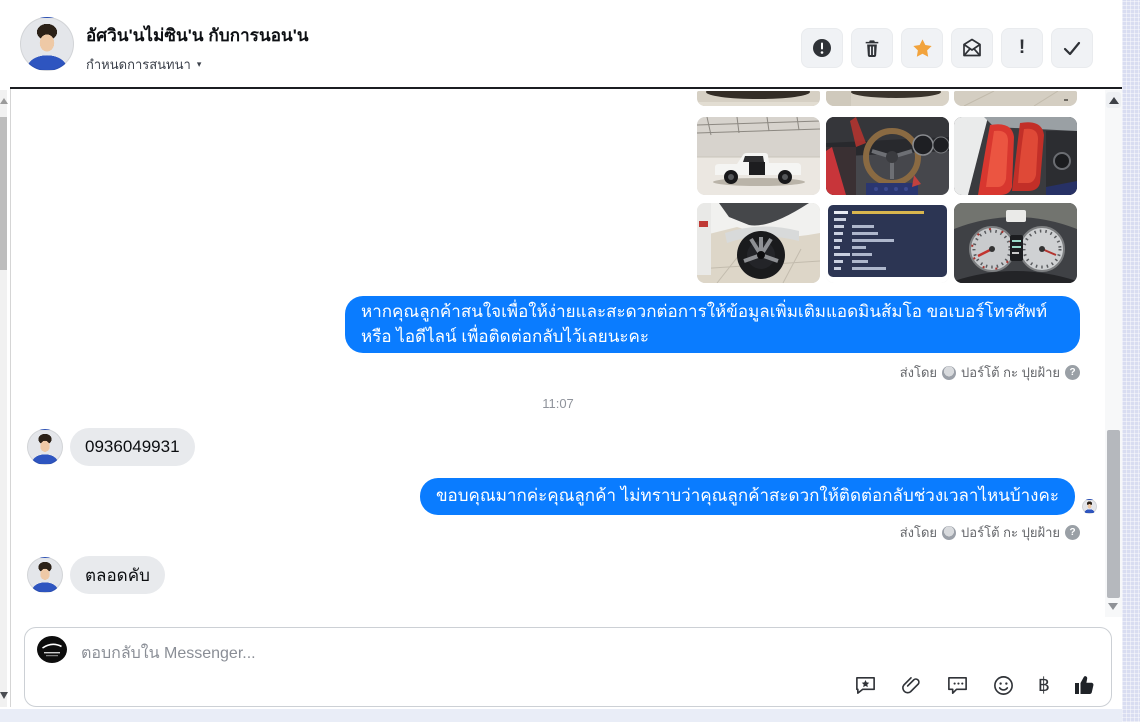 The width and height of the screenshot is (1140, 722). I want to click on emoji-icon, so click(1003, 685).